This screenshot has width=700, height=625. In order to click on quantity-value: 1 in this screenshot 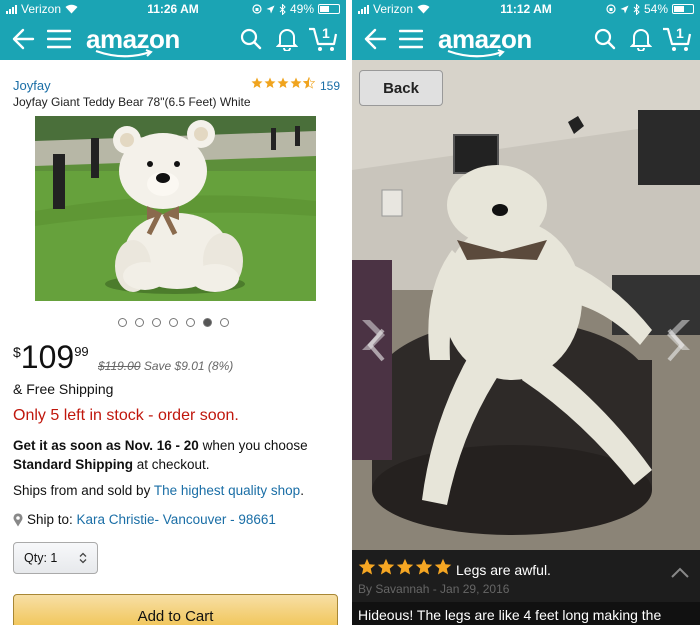, I will do `click(54, 558)`.